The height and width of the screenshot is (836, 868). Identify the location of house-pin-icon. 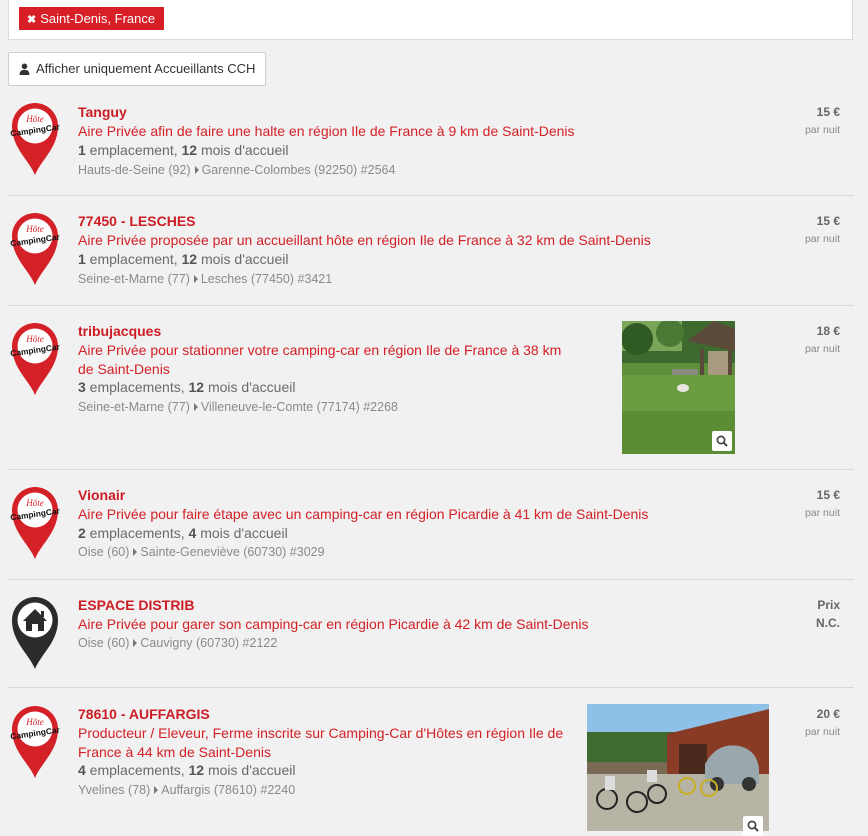
(35, 632).